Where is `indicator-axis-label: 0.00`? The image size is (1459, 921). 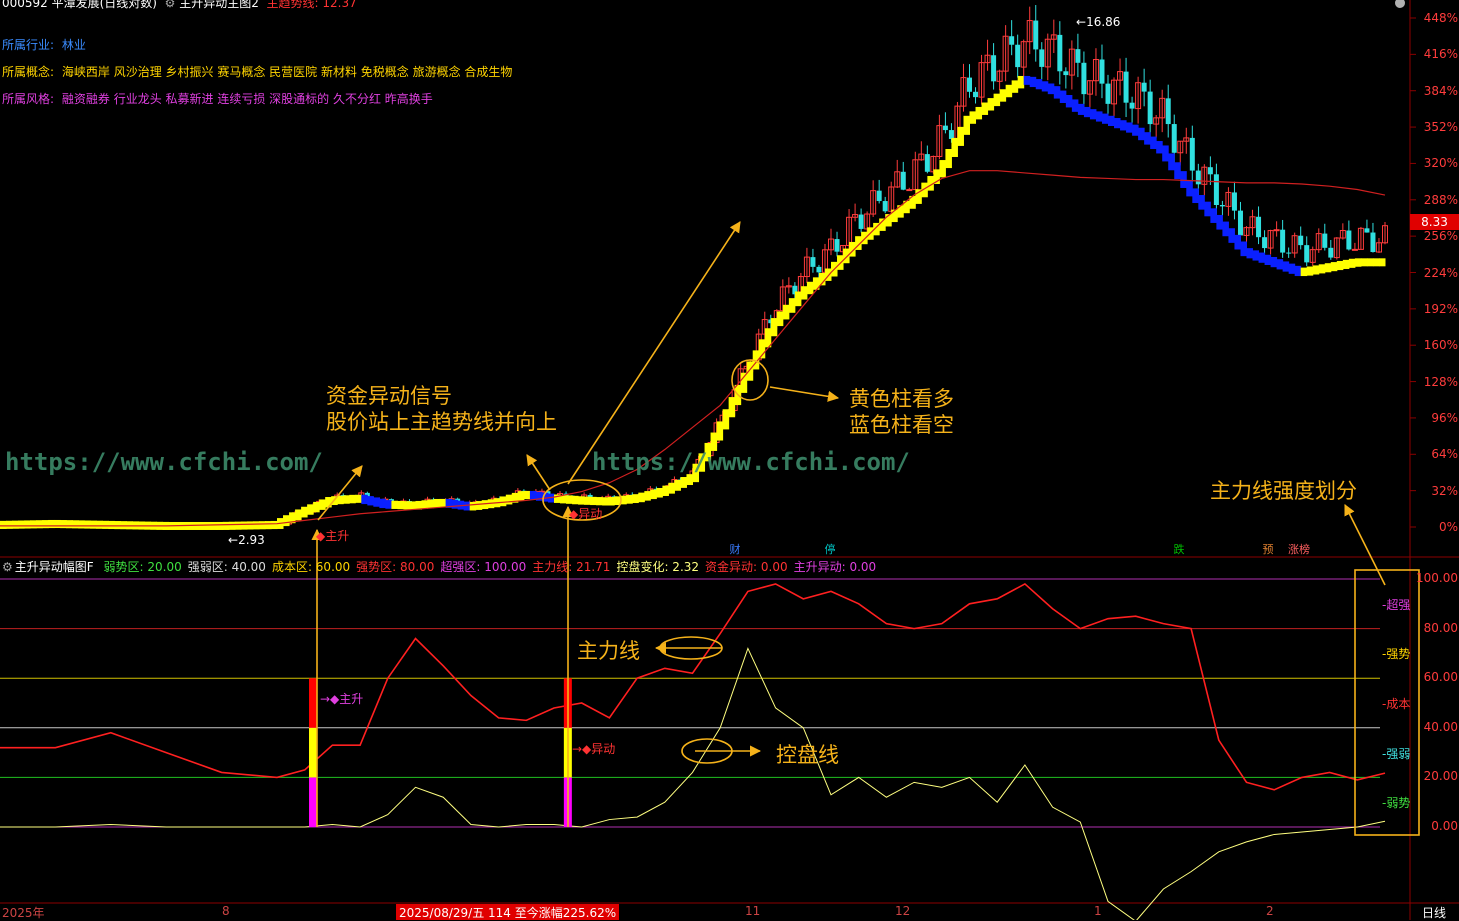
indicator-axis-label: 0.00 is located at coordinates (1444, 826).